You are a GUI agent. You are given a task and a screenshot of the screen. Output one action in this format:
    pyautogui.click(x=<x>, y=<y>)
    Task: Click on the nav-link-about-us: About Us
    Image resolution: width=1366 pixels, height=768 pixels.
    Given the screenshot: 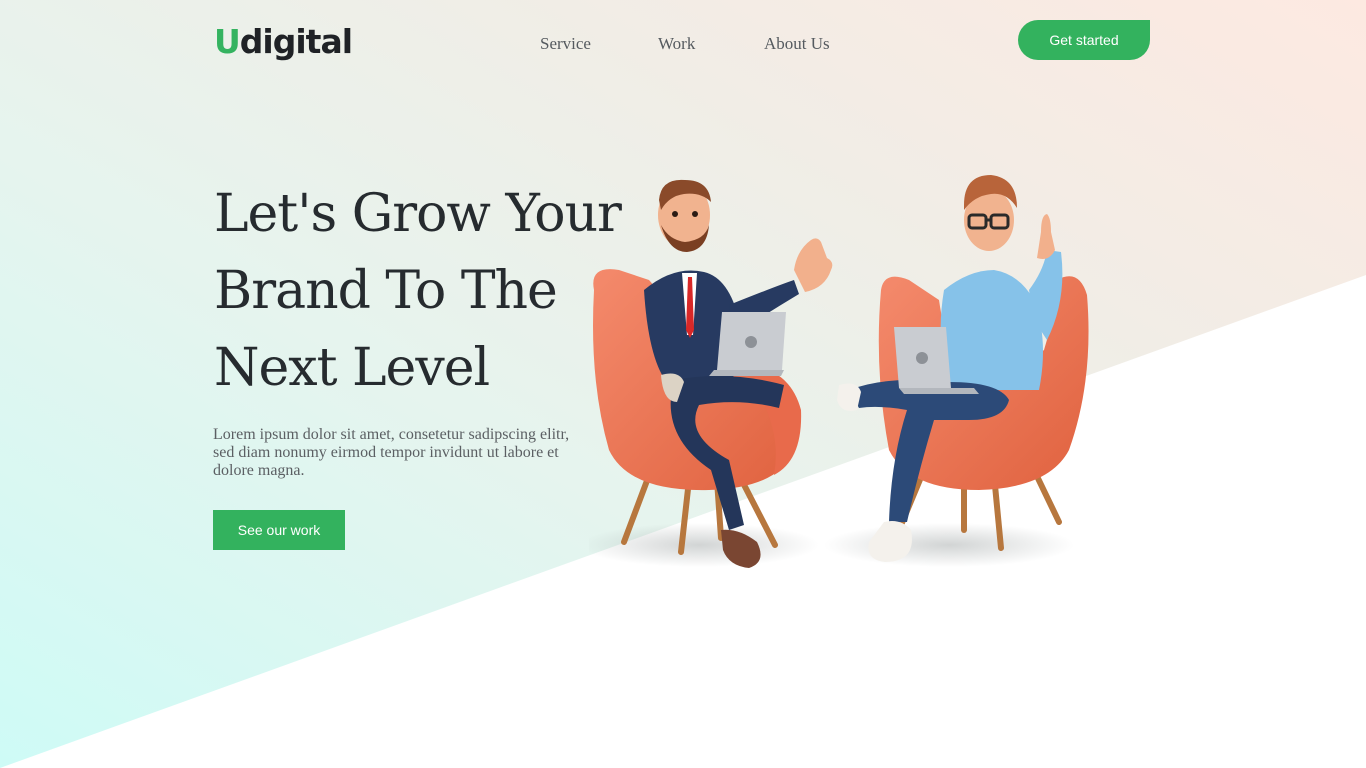 What is the action you would take?
    pyautogui.click(x=797, y=44)
    